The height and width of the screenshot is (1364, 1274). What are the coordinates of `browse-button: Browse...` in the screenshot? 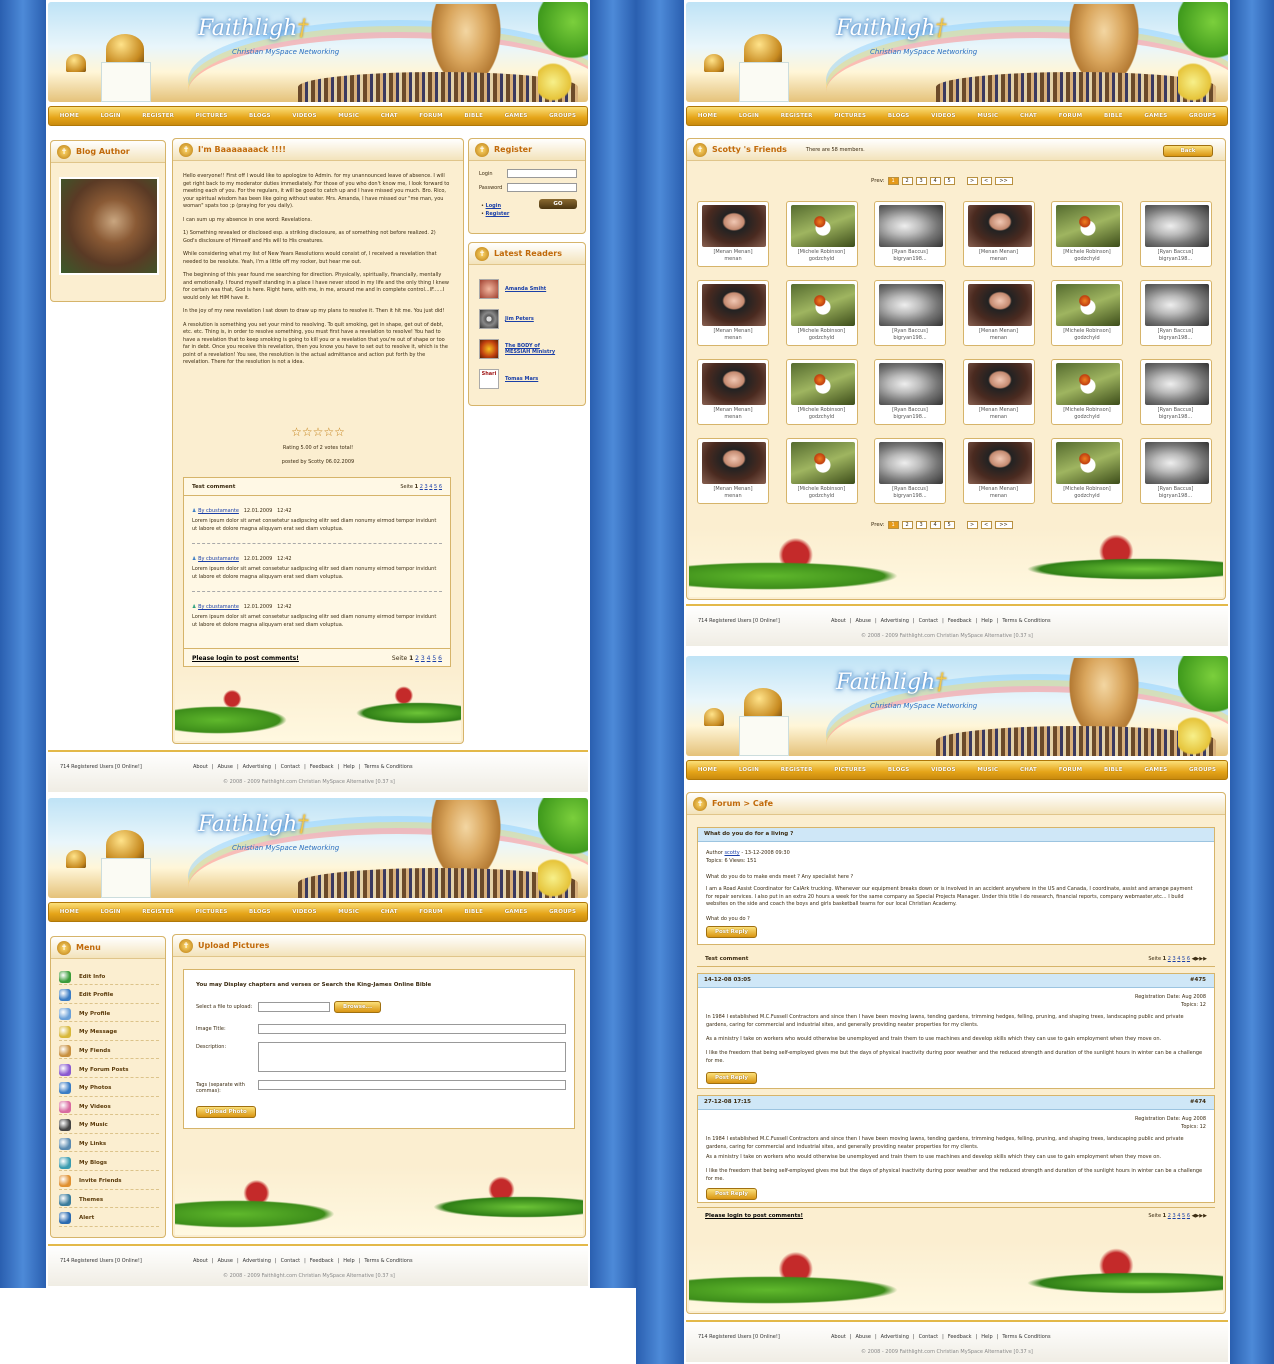 It's located at (358, 1007).